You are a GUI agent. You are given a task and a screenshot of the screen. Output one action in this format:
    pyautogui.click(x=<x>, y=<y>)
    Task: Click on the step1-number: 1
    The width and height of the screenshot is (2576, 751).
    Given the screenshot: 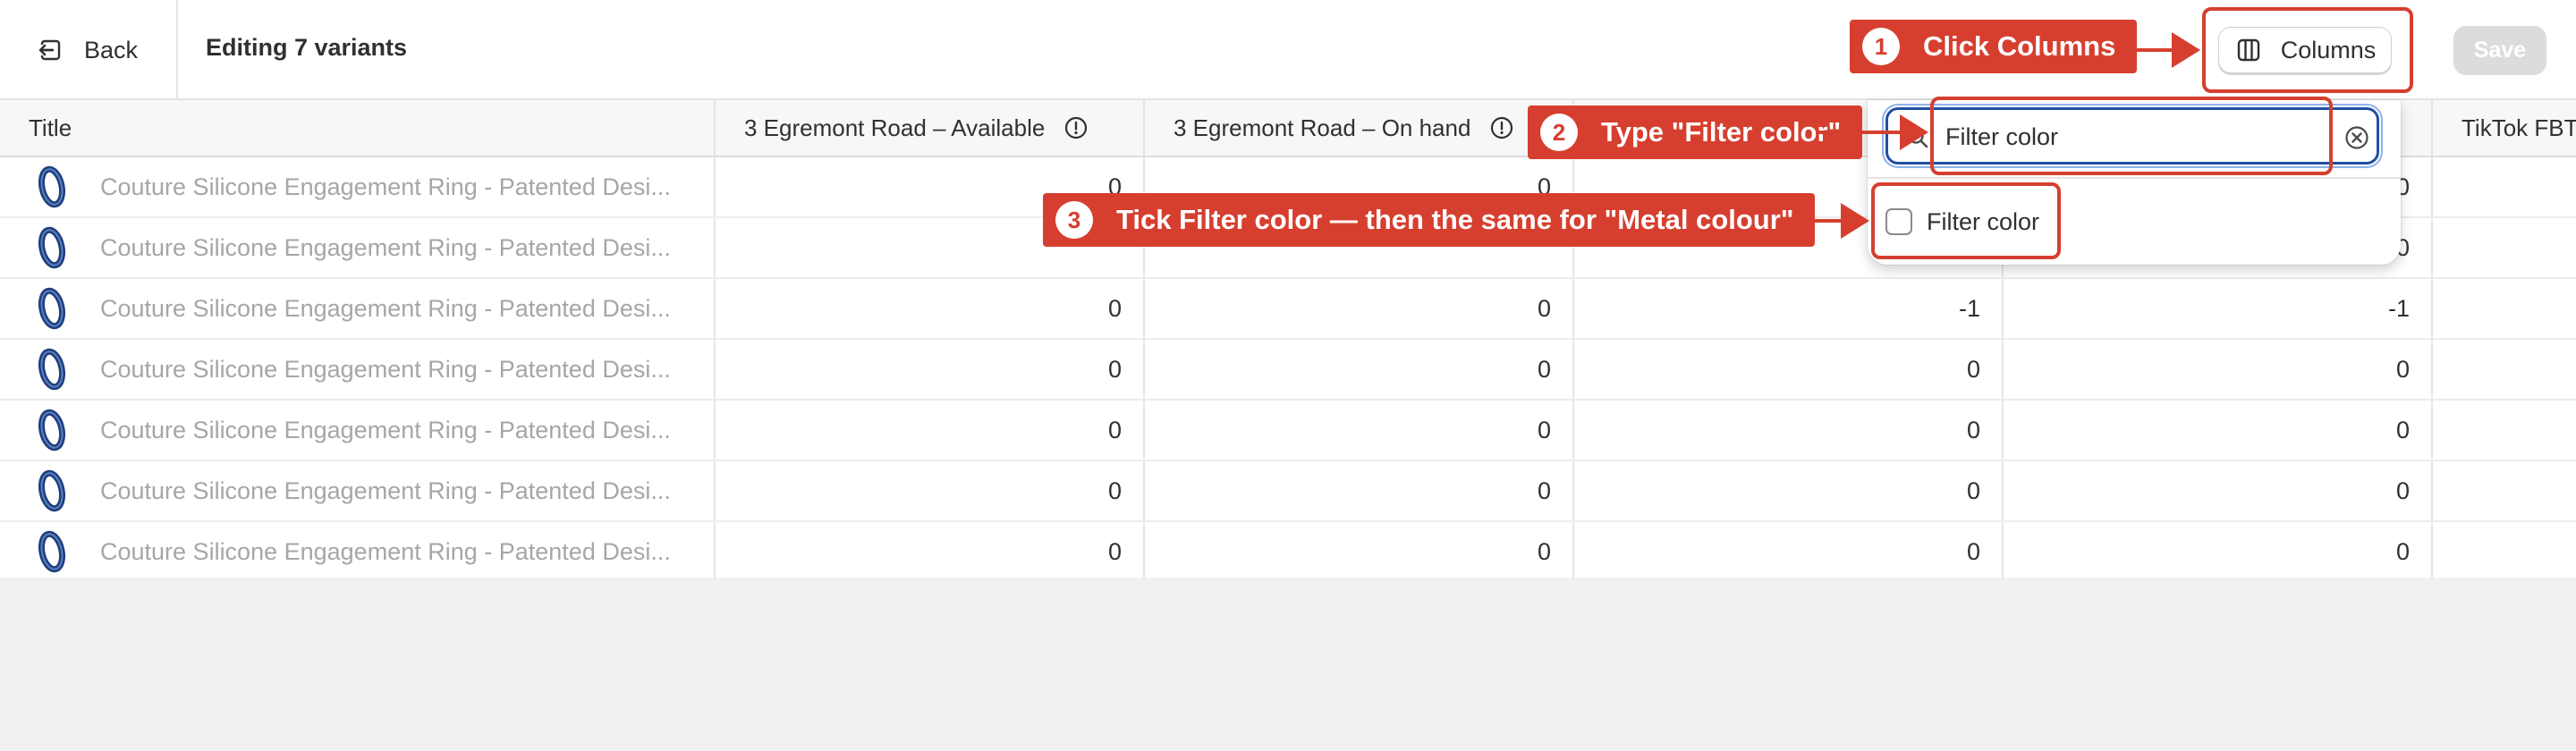 What is the action you would take?
    pyautogui.click(x=1881, y=46)
    